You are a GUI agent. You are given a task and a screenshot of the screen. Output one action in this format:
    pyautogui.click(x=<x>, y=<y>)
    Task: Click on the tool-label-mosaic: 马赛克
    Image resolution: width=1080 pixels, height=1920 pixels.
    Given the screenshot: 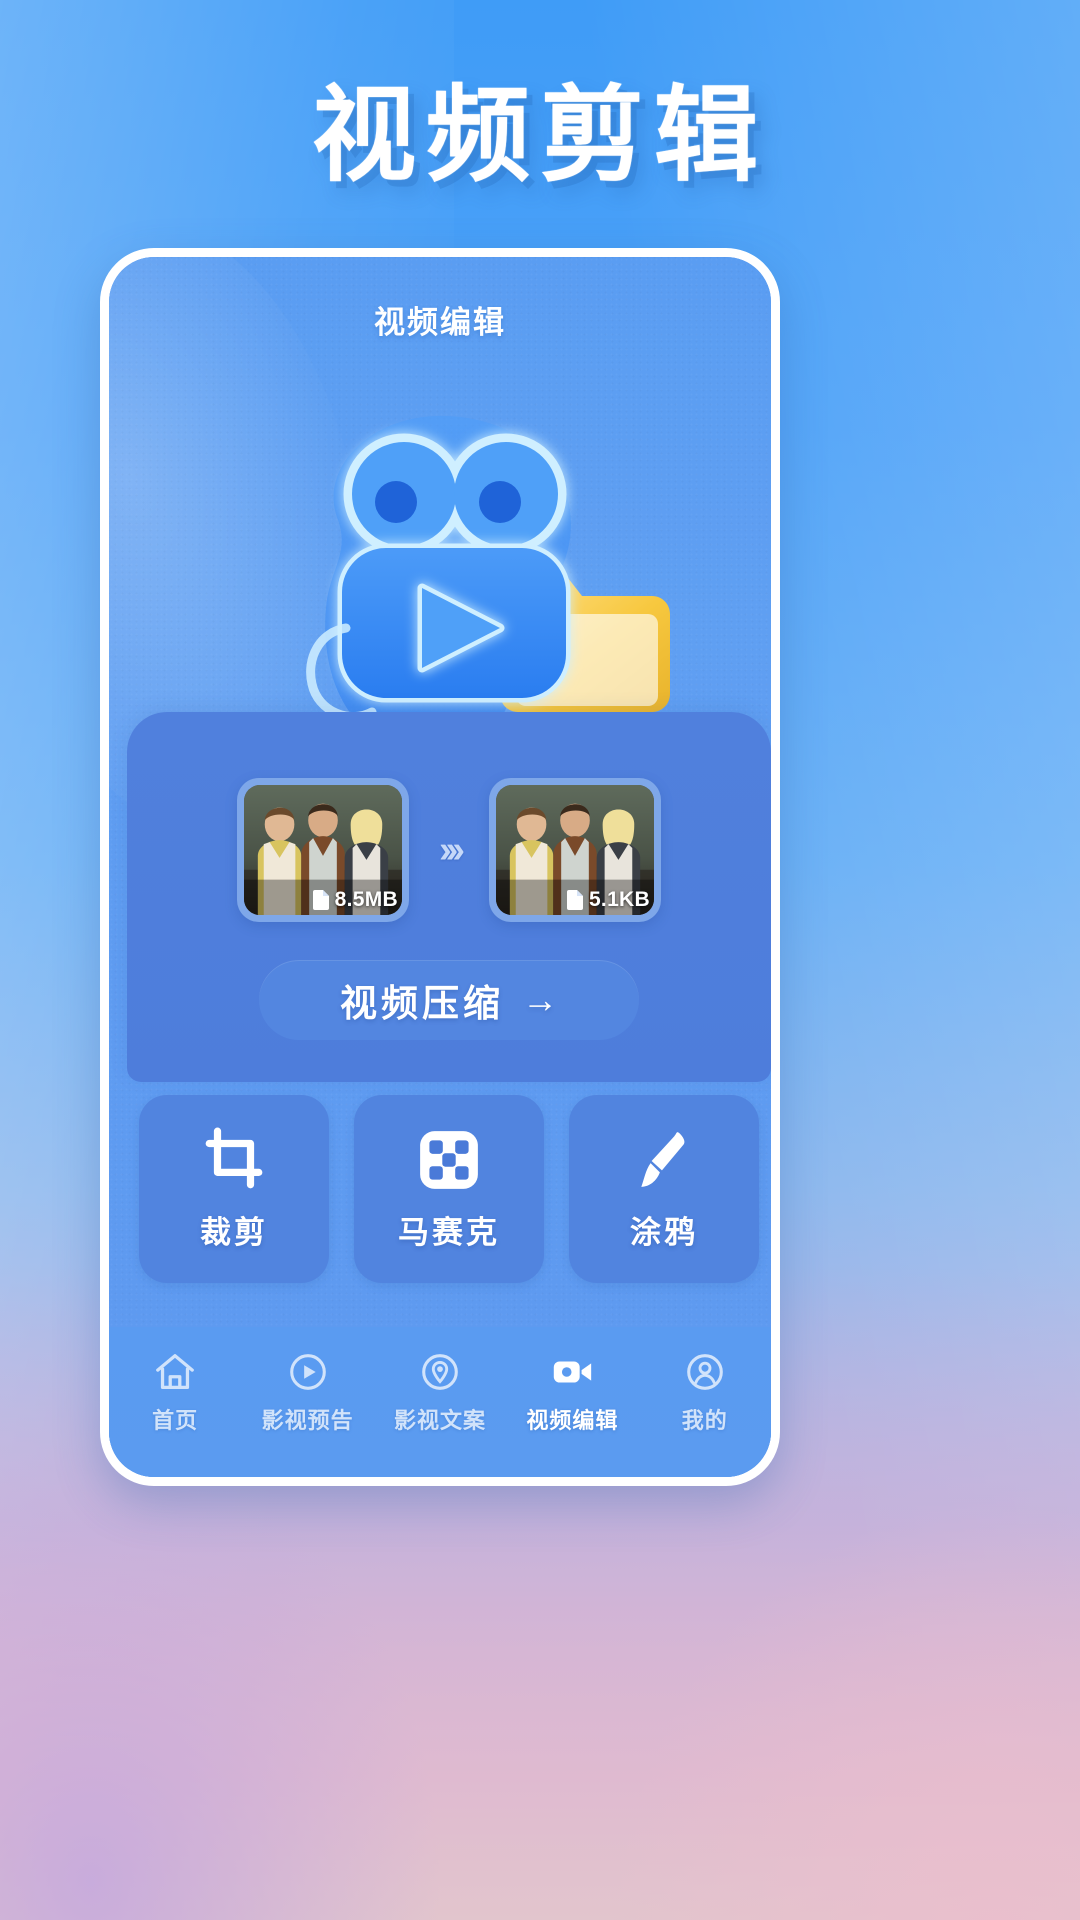 What is the action you would take?
    pyautogui.click(x=449, y=1232)
    